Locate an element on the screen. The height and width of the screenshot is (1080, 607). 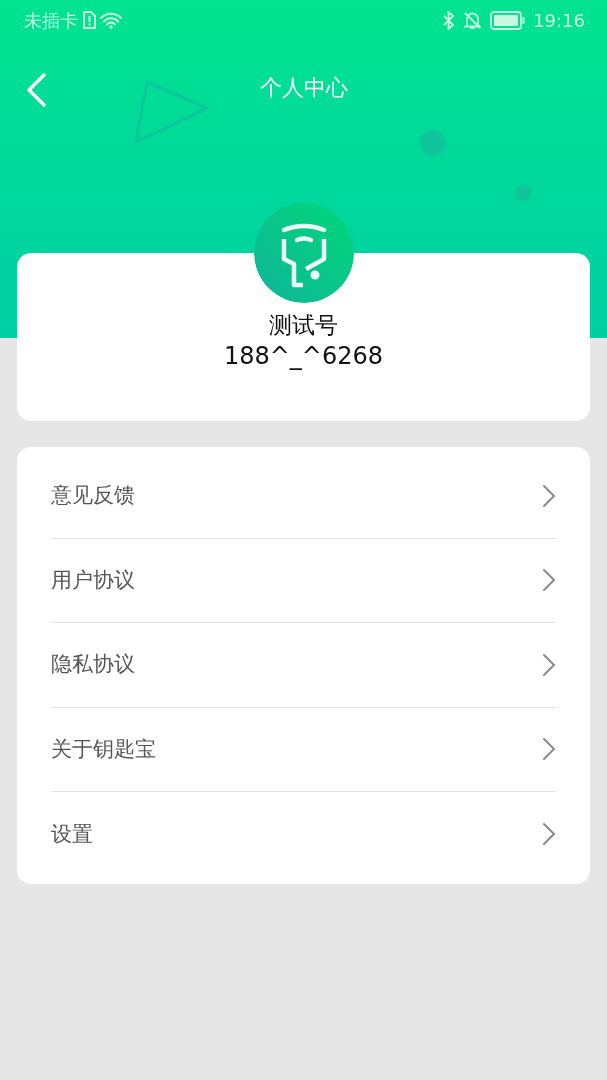
carrier-text: 未插卡 is located at coordinates (51, 20).